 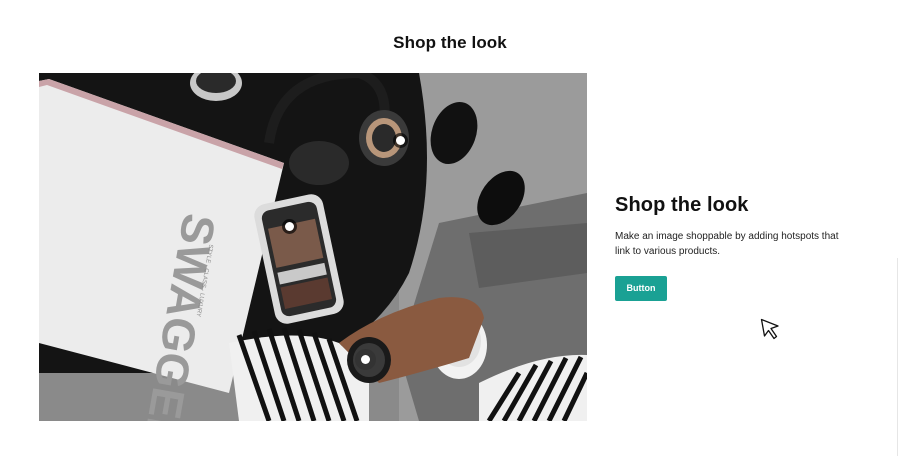 What do you see at coordinates (897, 357) in the screenshot?
I see `divider` at bounding box center [897, 357].